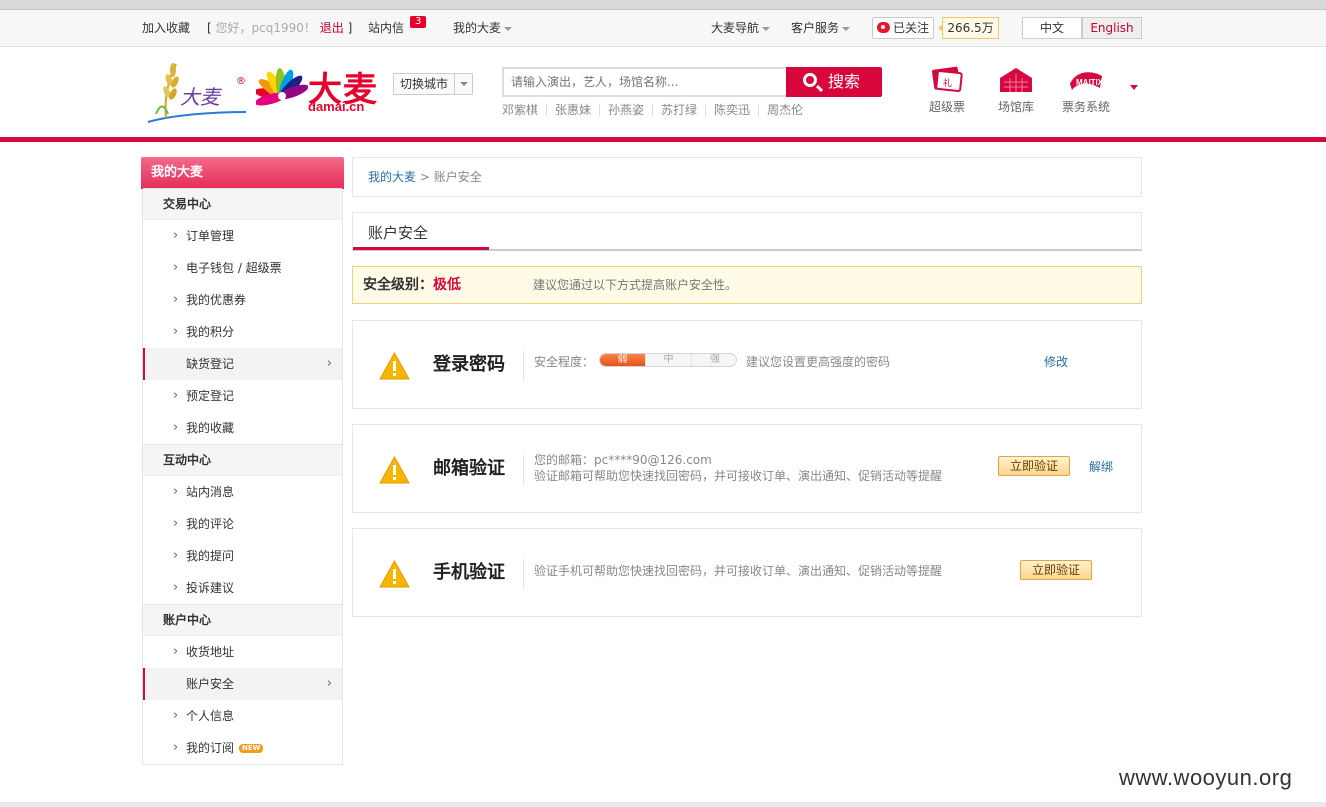  Describe the element at coordinates (818, 362) in the screenshot. I see `password-tip: 建议您设置更高强度的密码` at that location.